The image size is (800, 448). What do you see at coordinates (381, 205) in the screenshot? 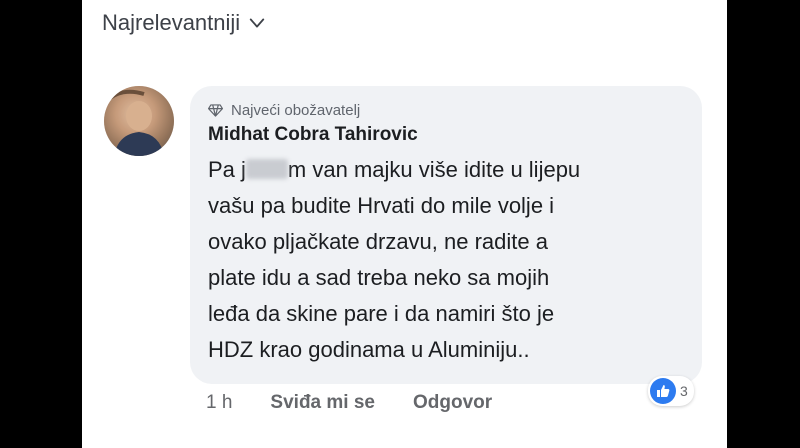
I see `comment-line: vašu pa budite Hrvati do mile volje i` at bounding box center [381, 205].